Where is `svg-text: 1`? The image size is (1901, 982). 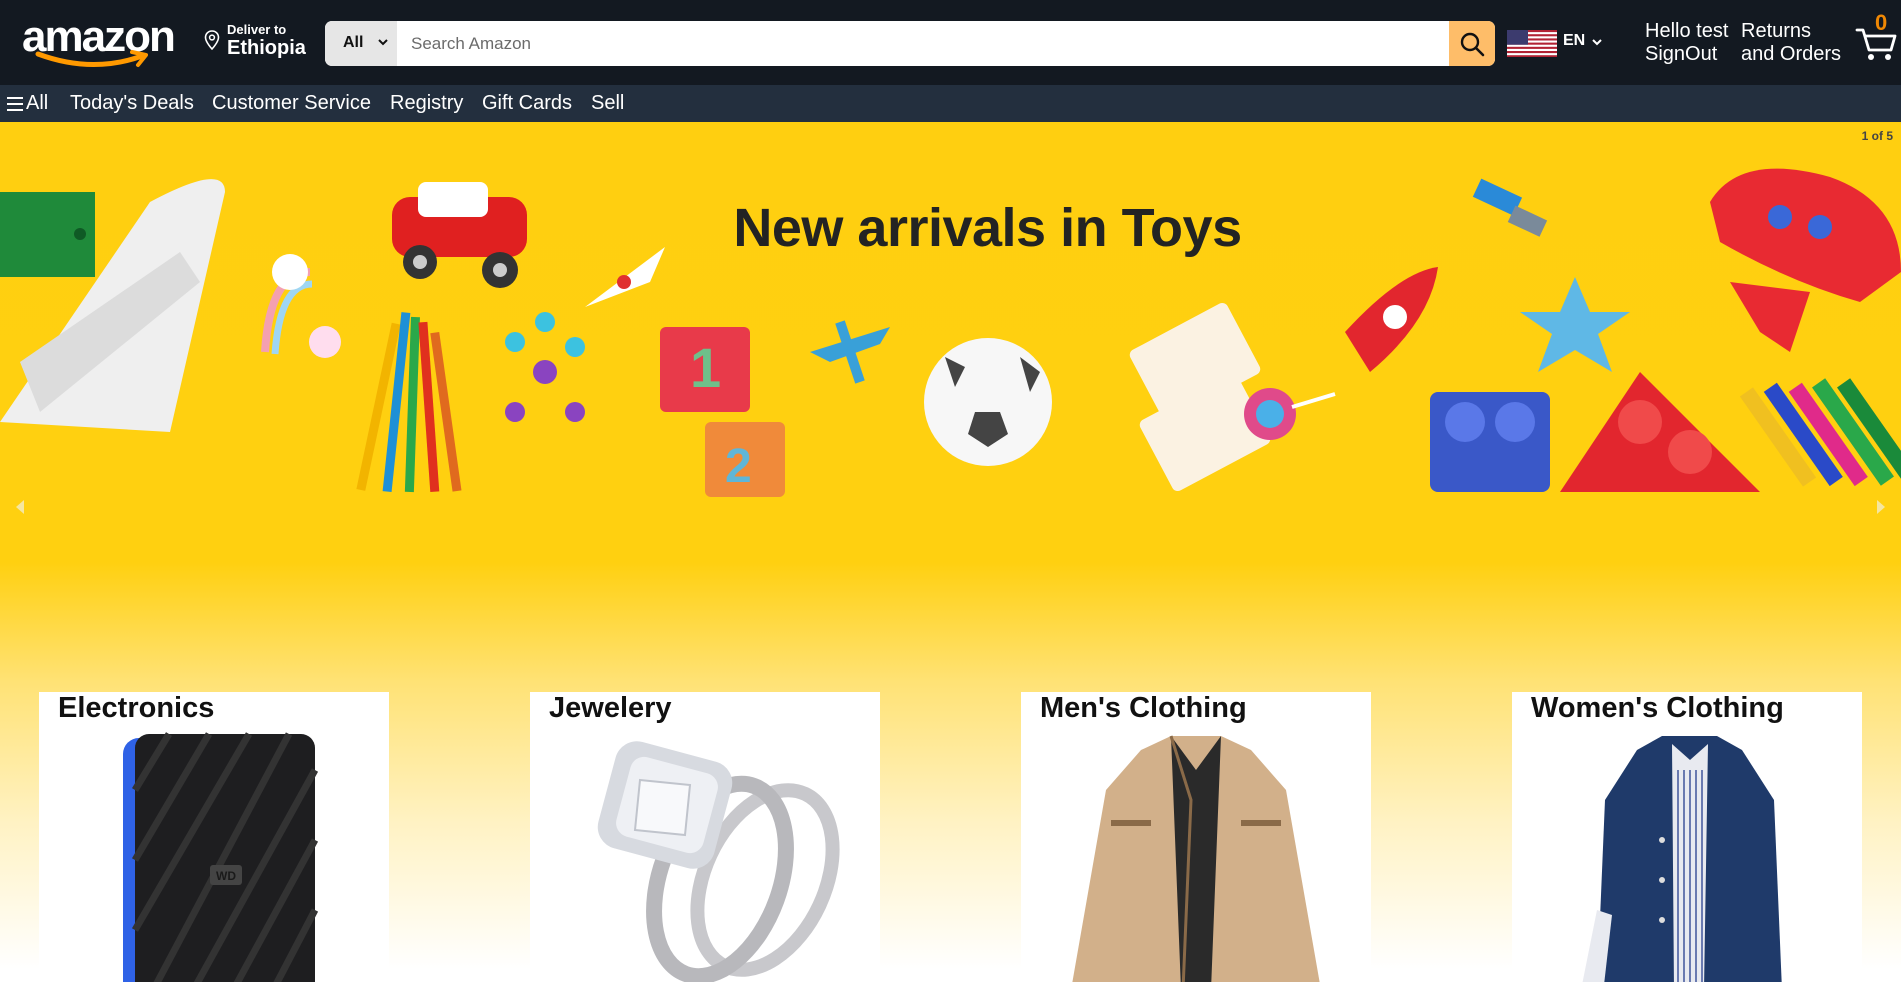
svg-text: 1 is located at coordinates (705, 367).